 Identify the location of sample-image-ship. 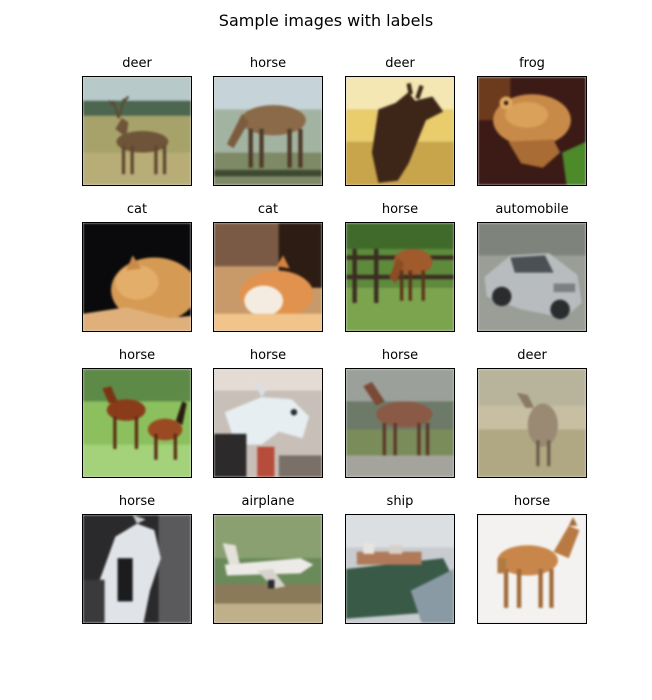
(400, 569).